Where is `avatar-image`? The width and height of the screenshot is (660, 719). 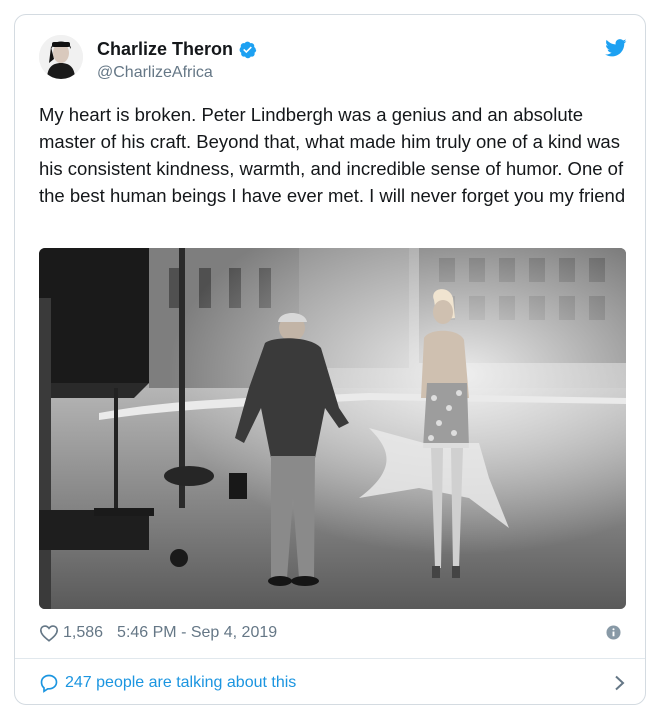
avatar-image is located at coordinates (61, 57).